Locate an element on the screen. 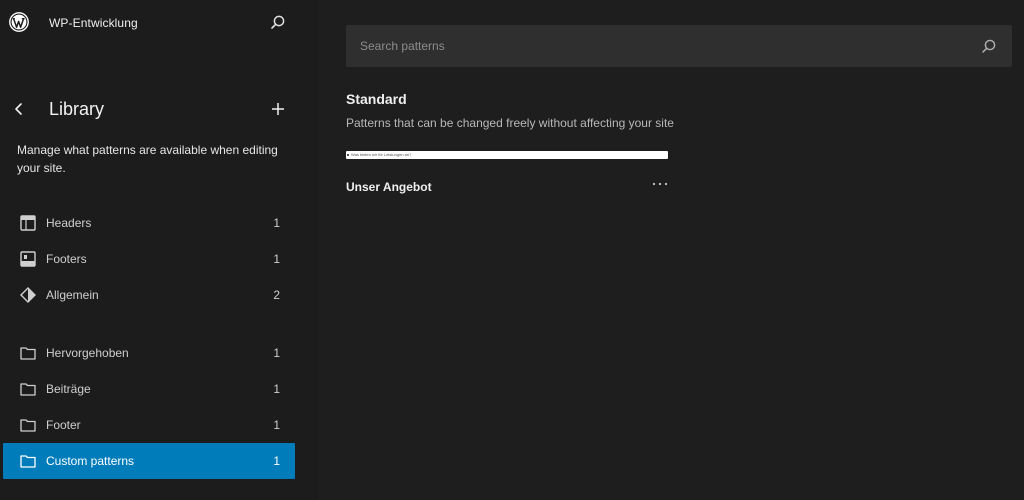 The height and width of the screenshot is (500, 1024). search-input is located at coordinates (663, 46).